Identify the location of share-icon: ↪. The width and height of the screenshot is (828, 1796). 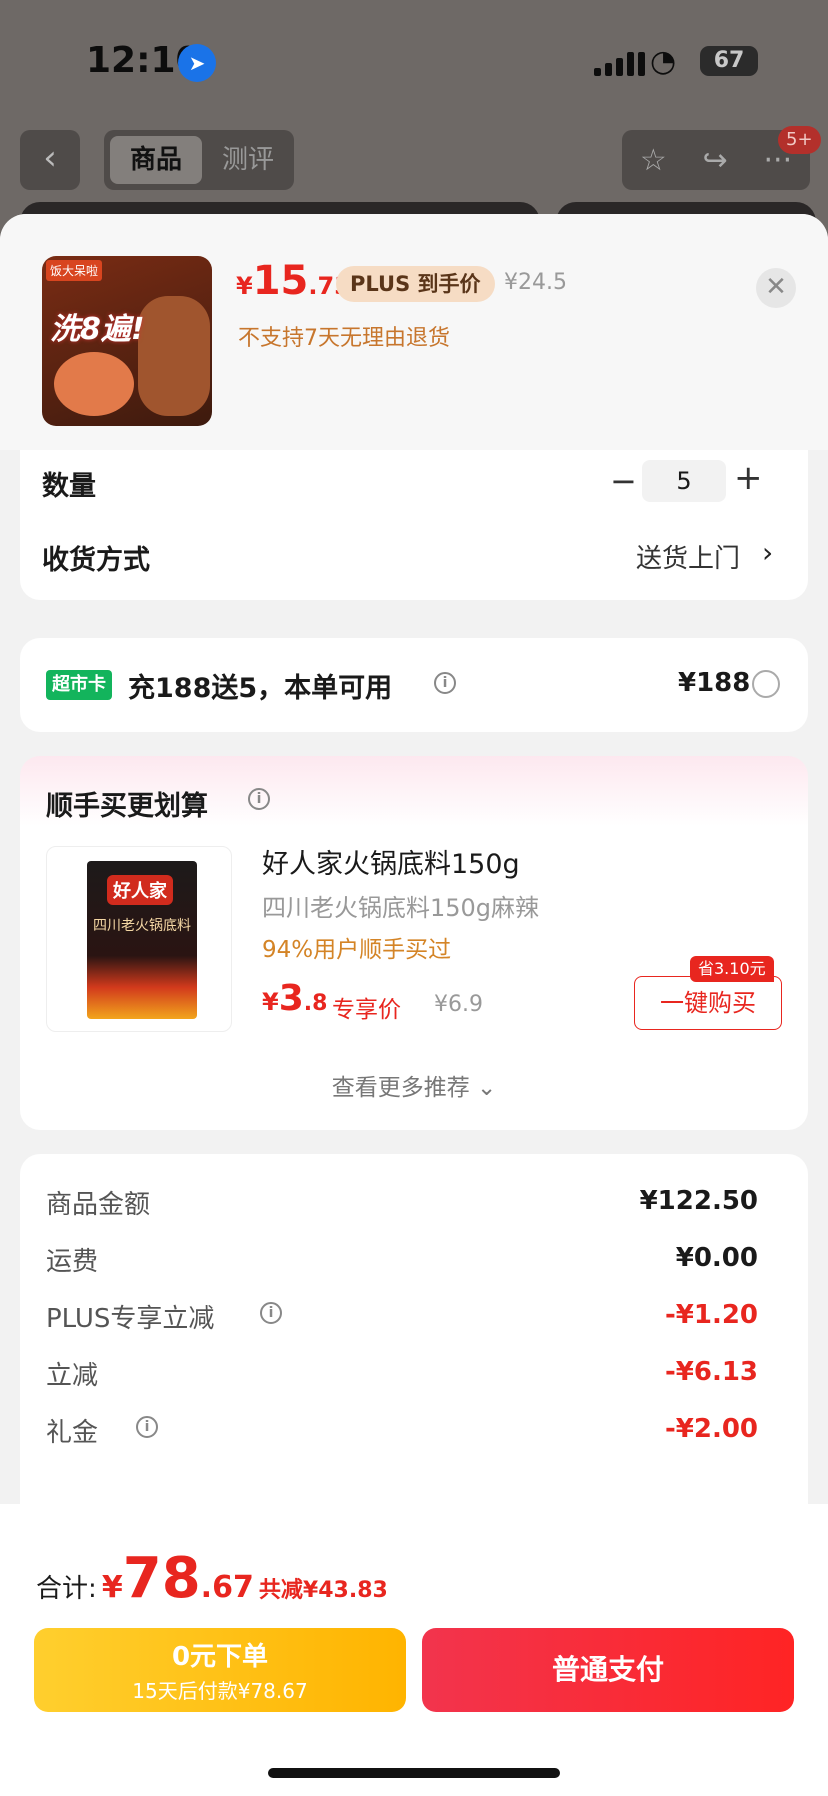
(715, 160).